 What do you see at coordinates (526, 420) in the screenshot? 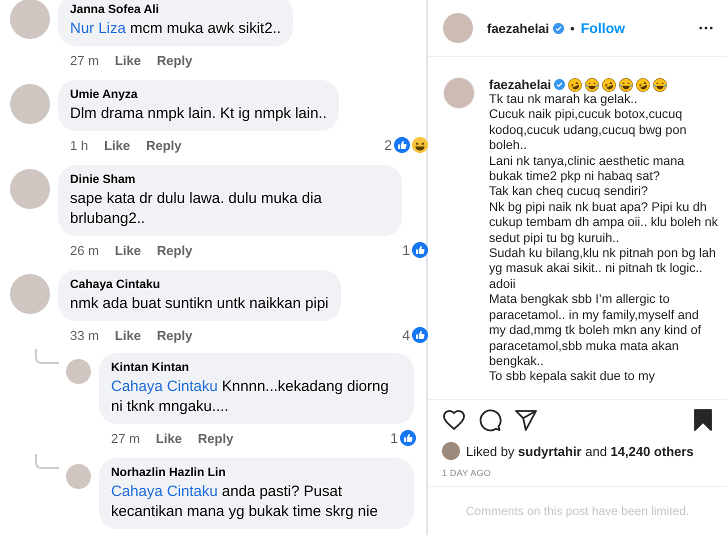
I see `share-icon` at bounding box center [526, 420].